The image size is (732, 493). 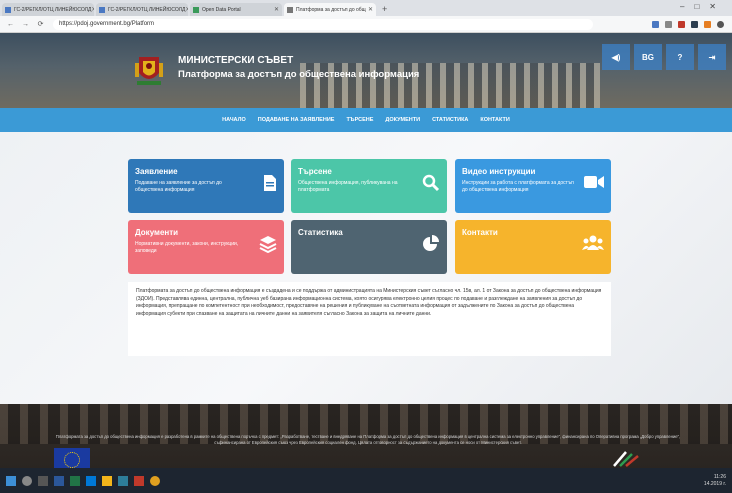 I want to click on card-title: Статистика, so click(x=320, y=232).